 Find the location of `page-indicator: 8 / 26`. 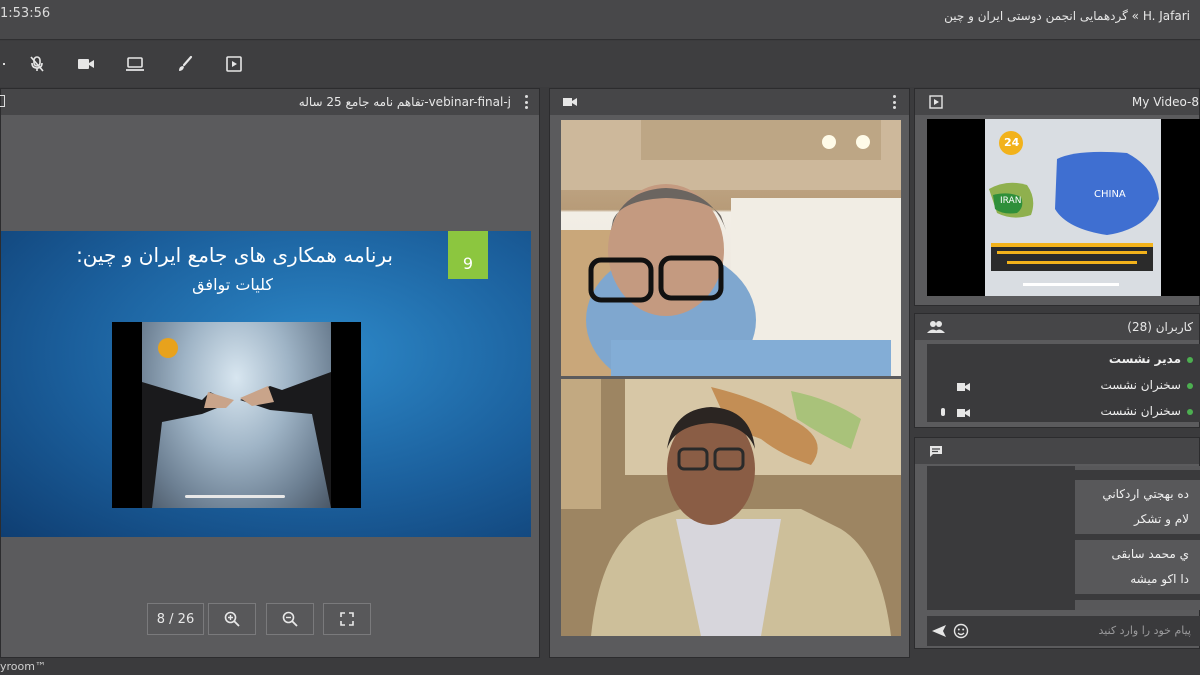

page-indicator: 8 / 26 is located at coordinates (175, 619).